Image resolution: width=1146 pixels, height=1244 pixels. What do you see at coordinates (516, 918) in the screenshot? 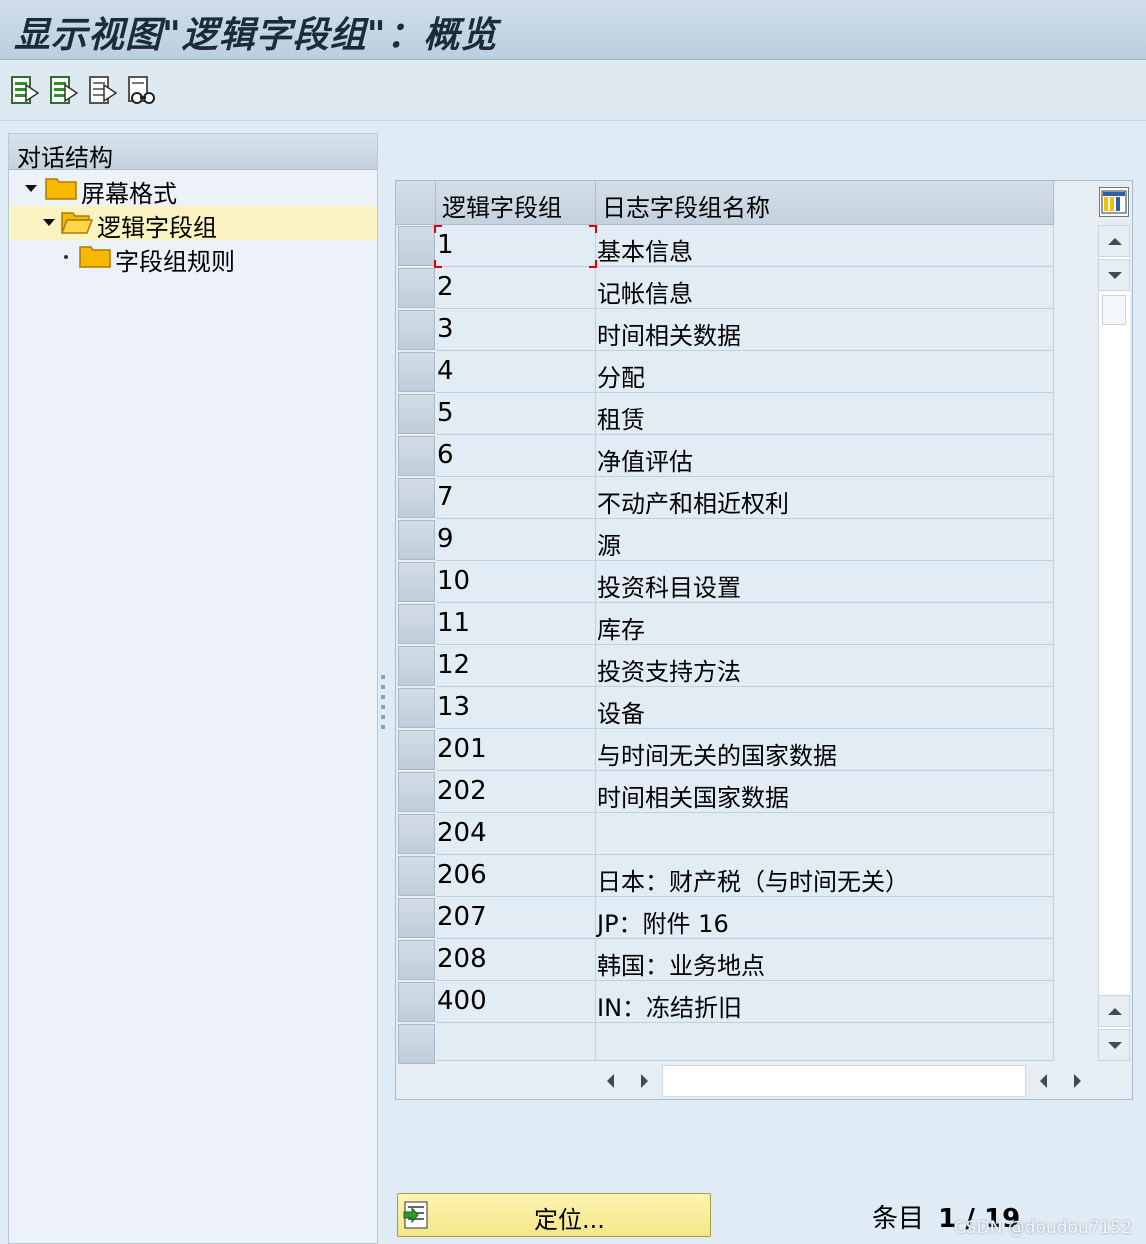
I see `logical-field-group-cell: 207` at bounding box center [516, 918].